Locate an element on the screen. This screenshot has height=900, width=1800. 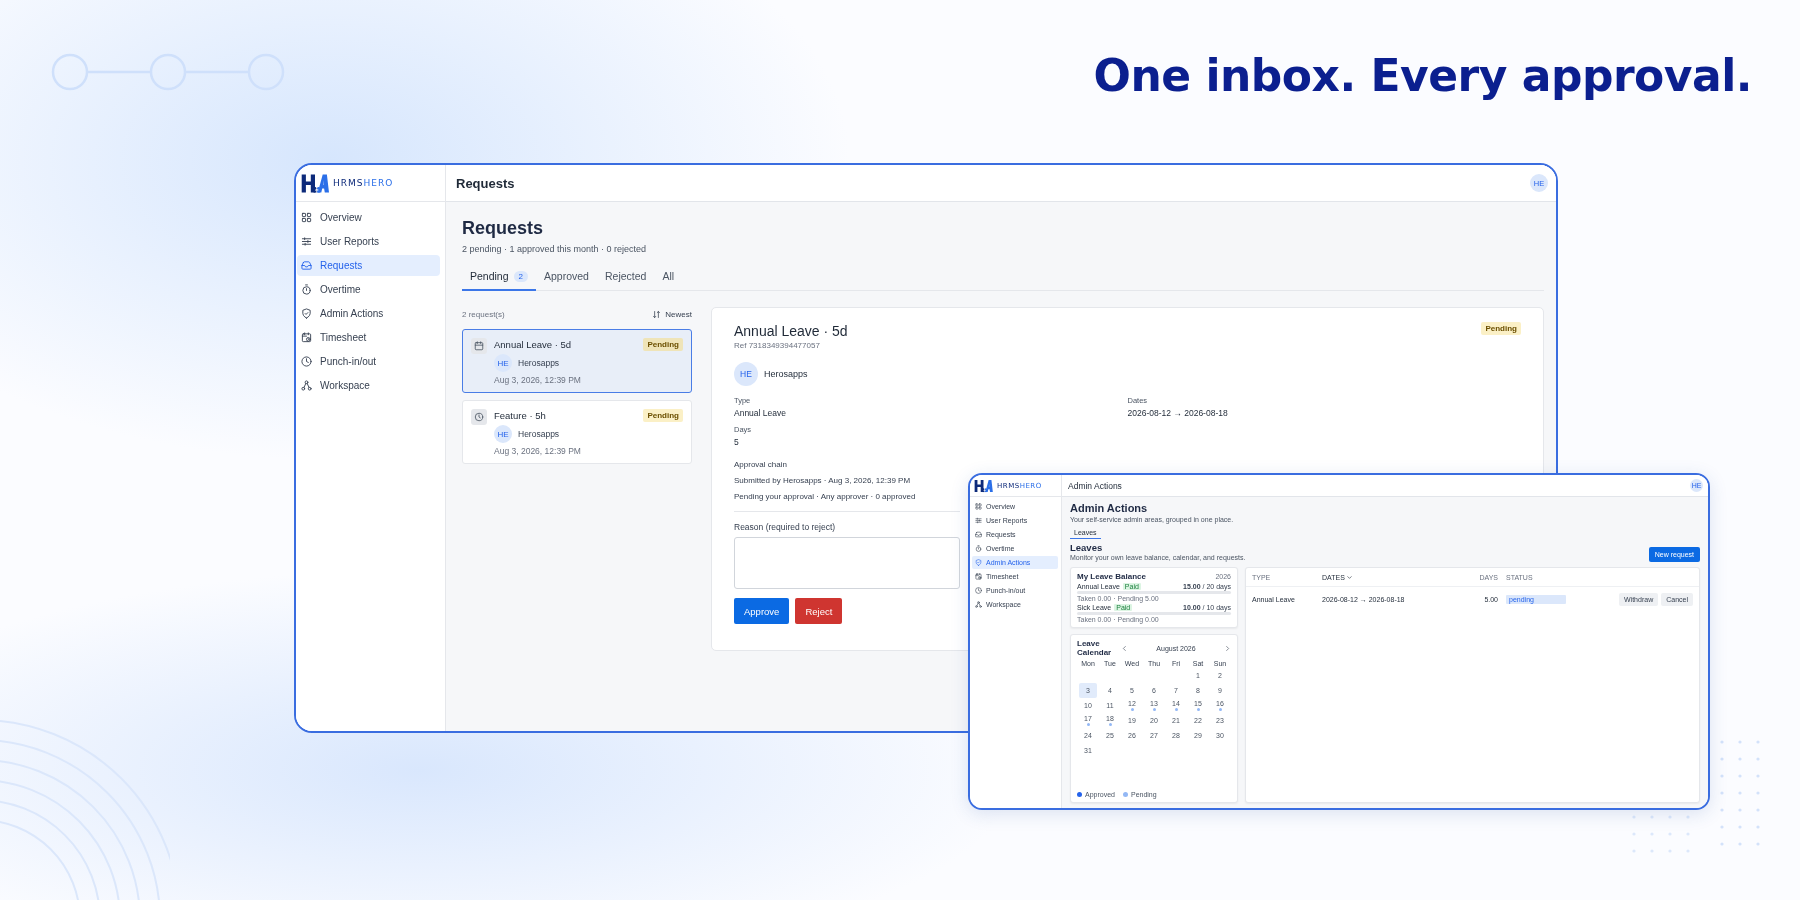
sidebar-item: Workspace is located at coordinates (368, 385).